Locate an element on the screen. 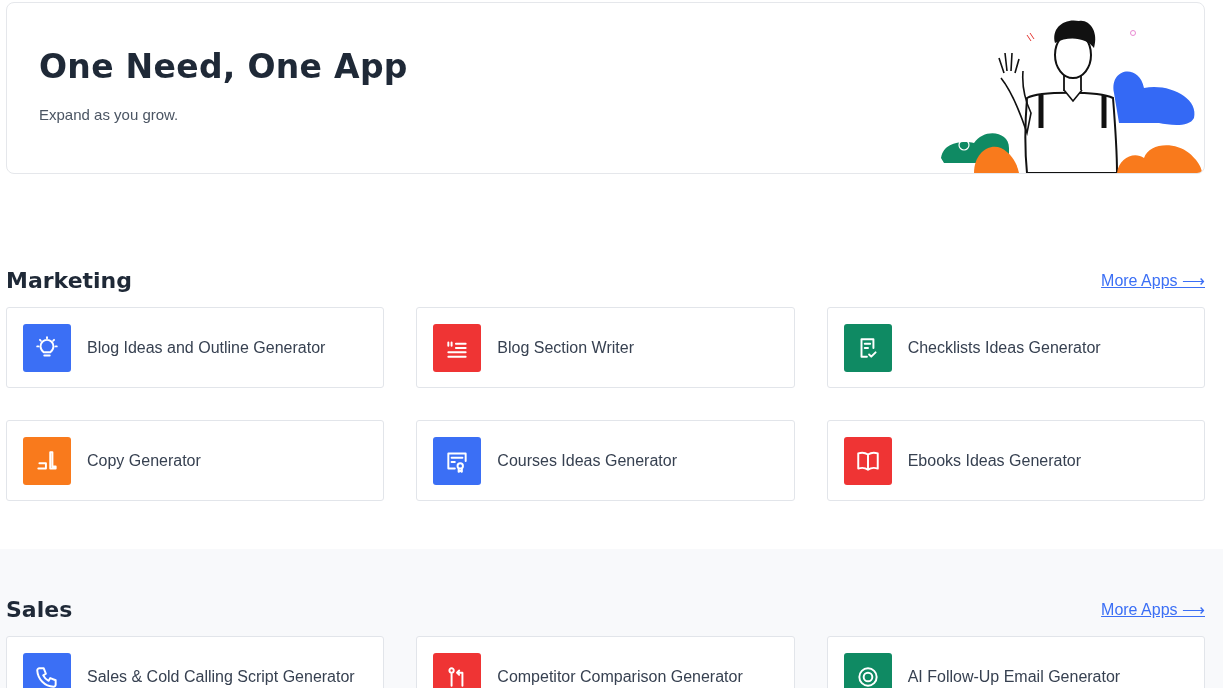  app-card: Sales & Cold Calling Script Generator is located at coordinates (195, 662).